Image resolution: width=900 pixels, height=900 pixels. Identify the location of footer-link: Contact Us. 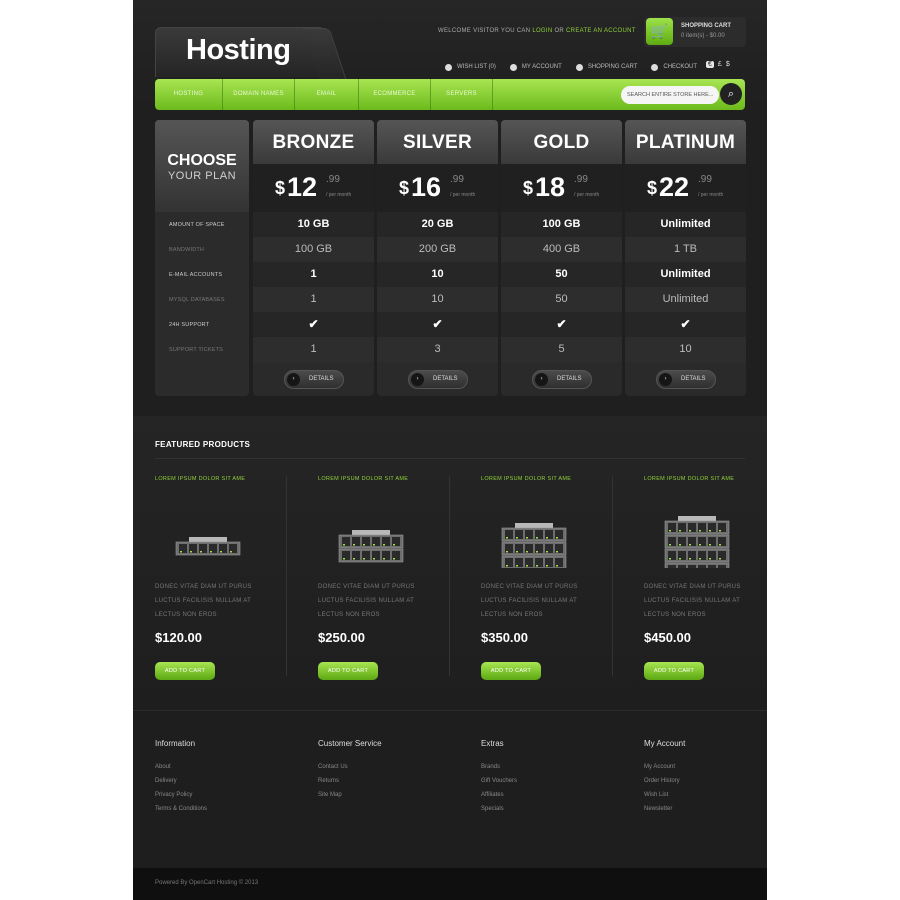
(388, 767).